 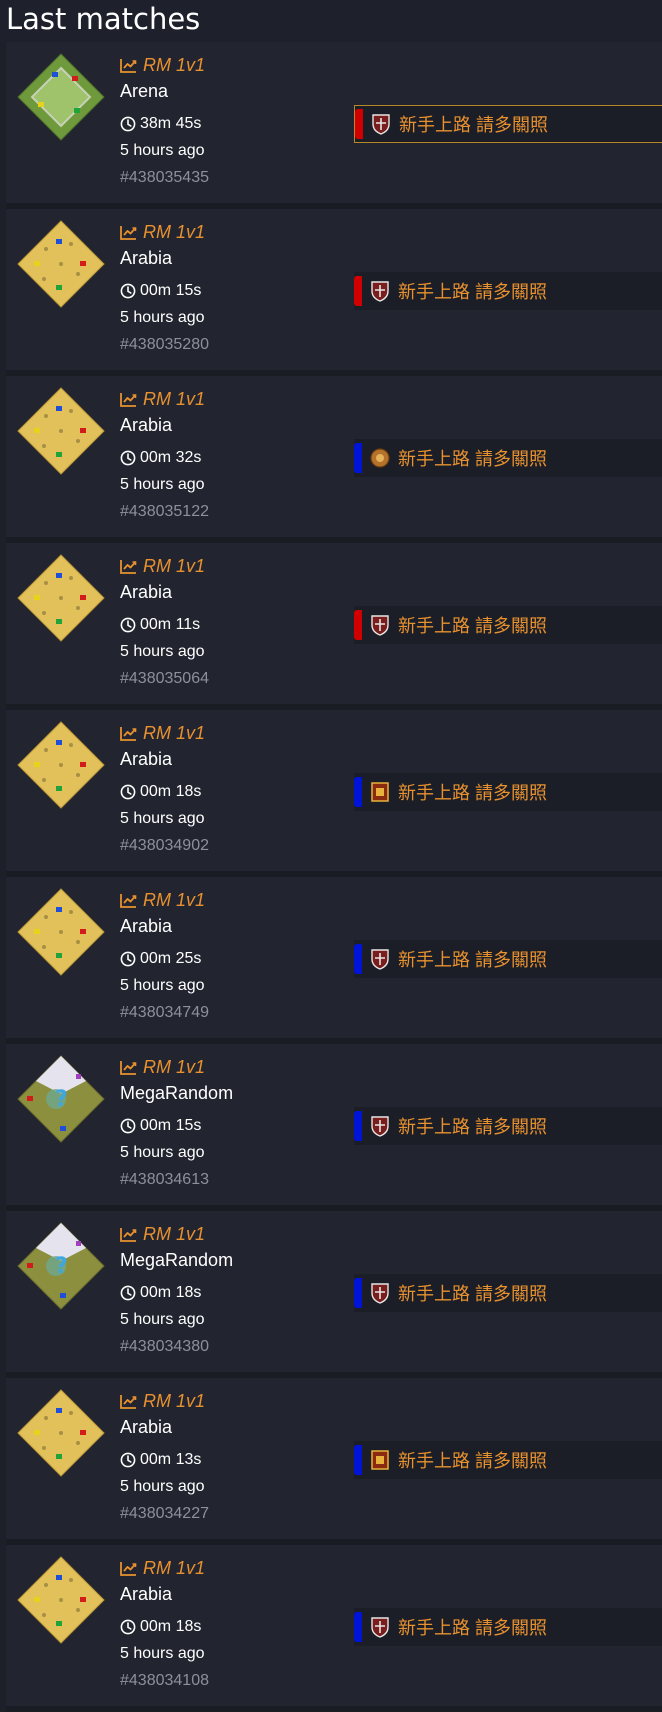 What do you see at coordinates (230, 1346) in the screenshot?
I see `match-id: #438034380` at bounding box center [230, 1346].